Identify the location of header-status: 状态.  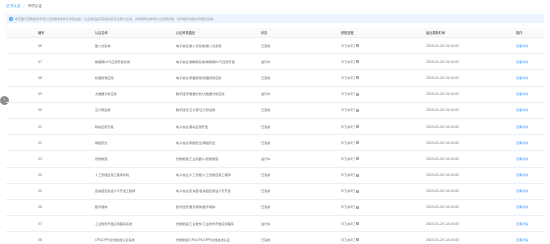
(264, 33).